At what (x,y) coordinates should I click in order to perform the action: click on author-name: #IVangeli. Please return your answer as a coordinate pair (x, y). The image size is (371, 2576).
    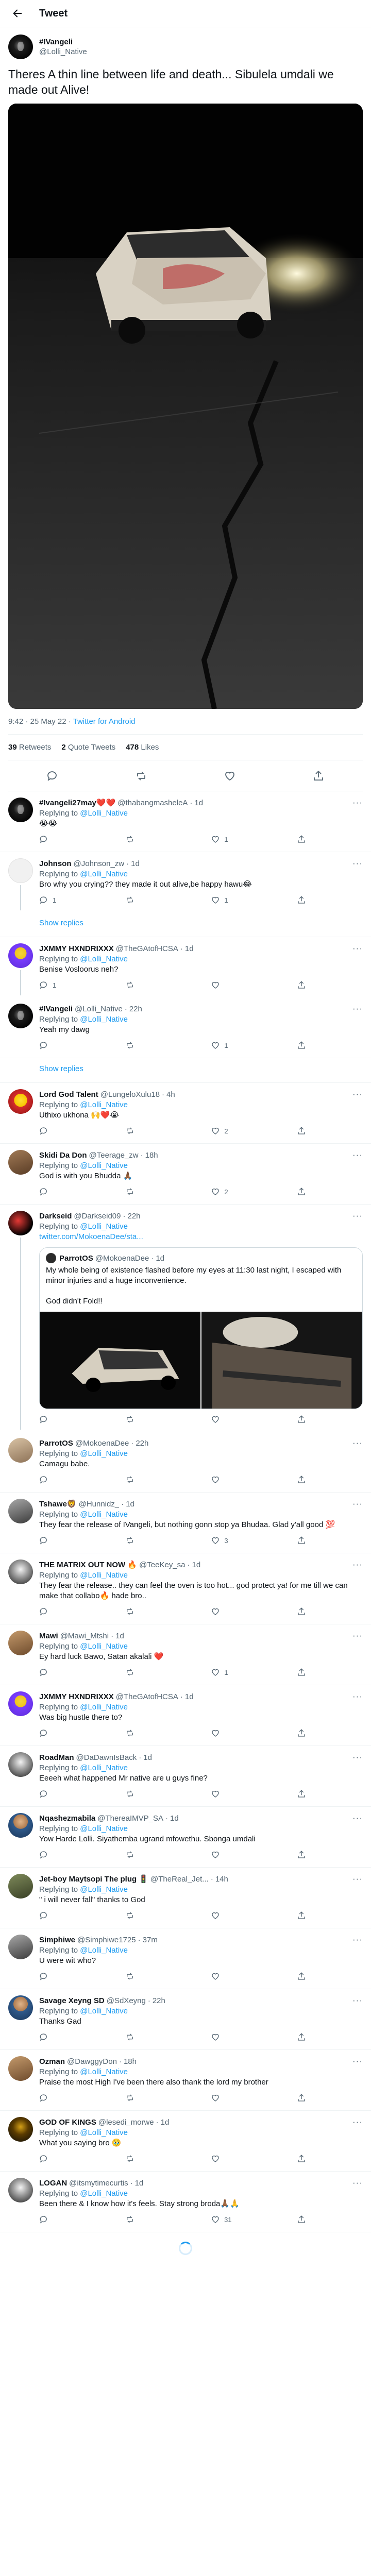
    Looking at the image, I should click on (63, 42).